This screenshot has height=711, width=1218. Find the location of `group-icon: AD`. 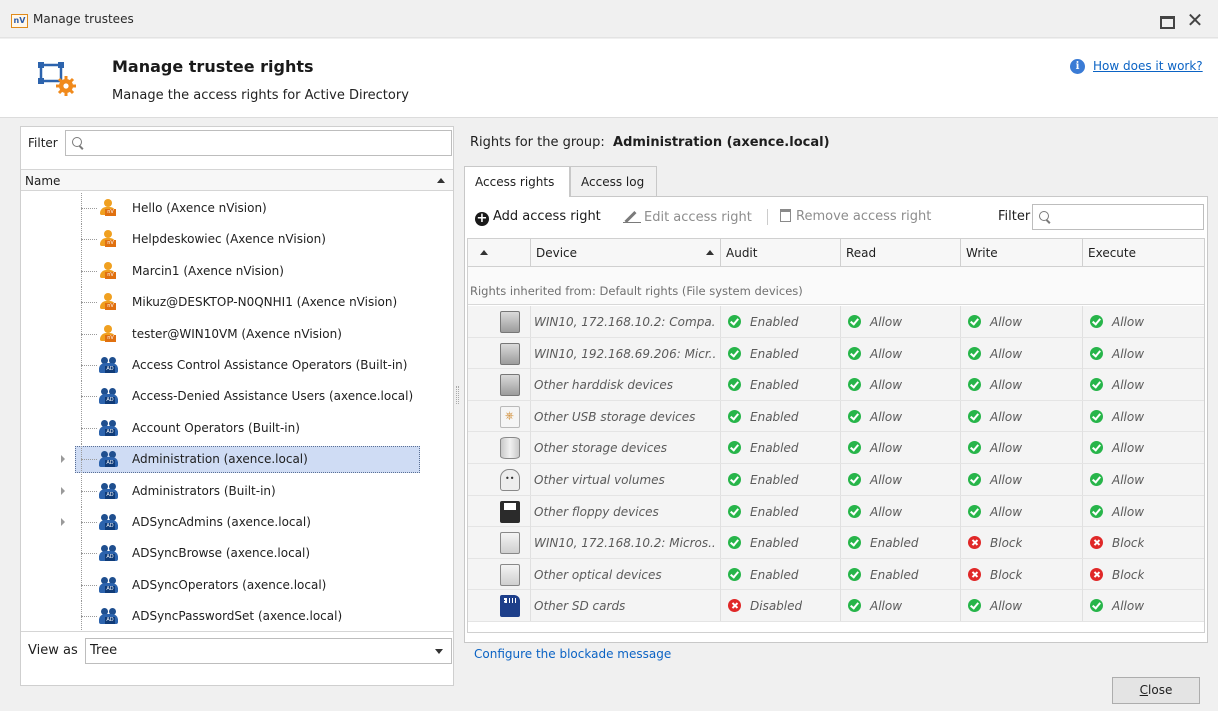

group-icon: AD is located at coordinates (109, 428).